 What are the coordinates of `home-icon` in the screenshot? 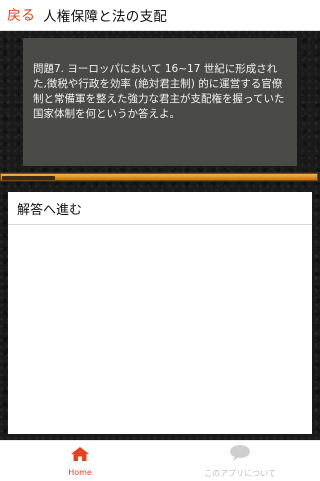 It's located at (80, 456).